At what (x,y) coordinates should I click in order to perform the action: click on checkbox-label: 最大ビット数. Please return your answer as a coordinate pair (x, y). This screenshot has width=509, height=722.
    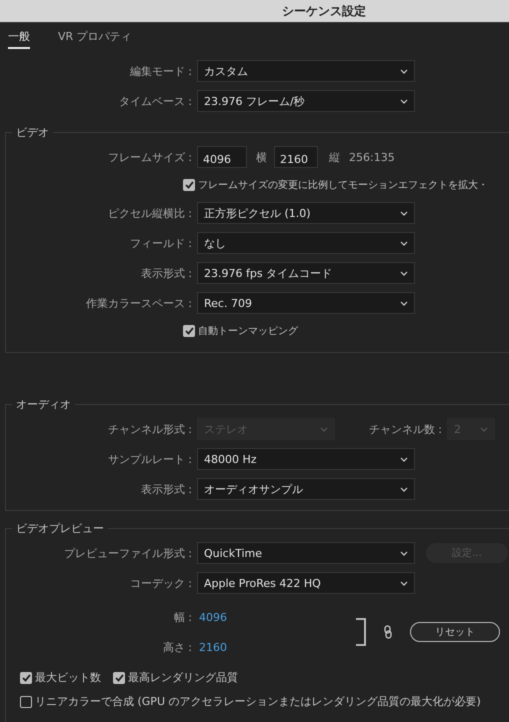
    Looking at the image, I should click on (68, 677).